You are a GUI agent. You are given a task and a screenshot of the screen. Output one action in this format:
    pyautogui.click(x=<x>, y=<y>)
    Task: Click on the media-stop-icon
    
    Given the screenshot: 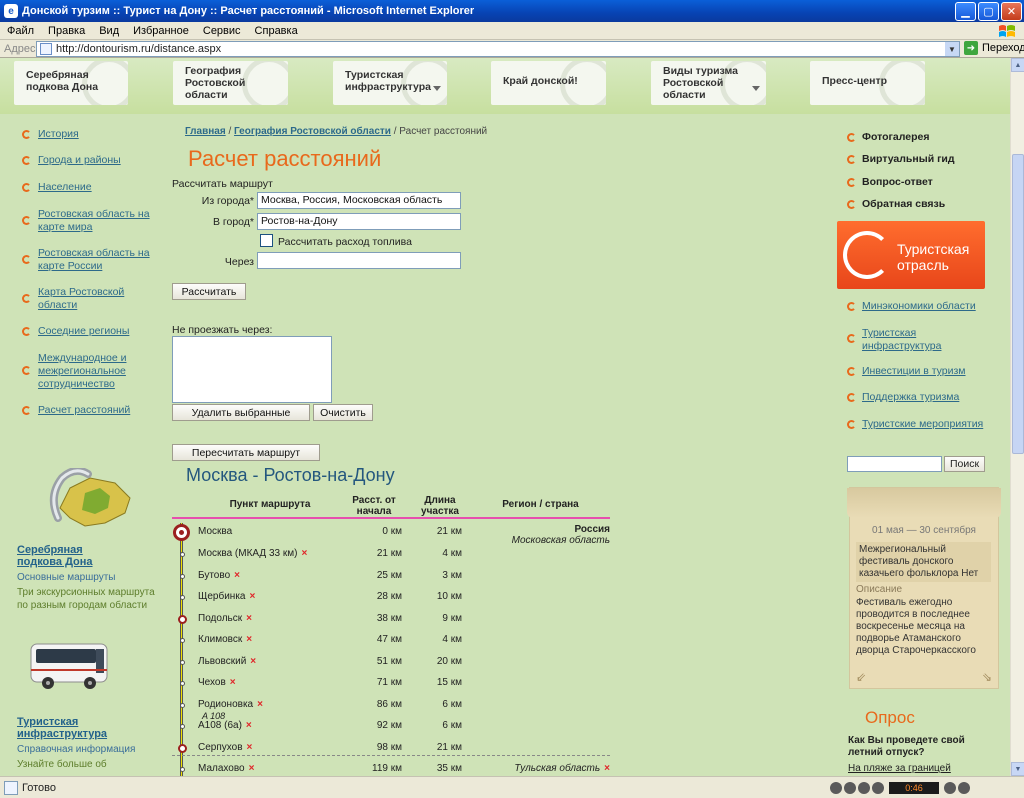 What is the action you would take?
    pyautogui.click(x=836, y=788)
    